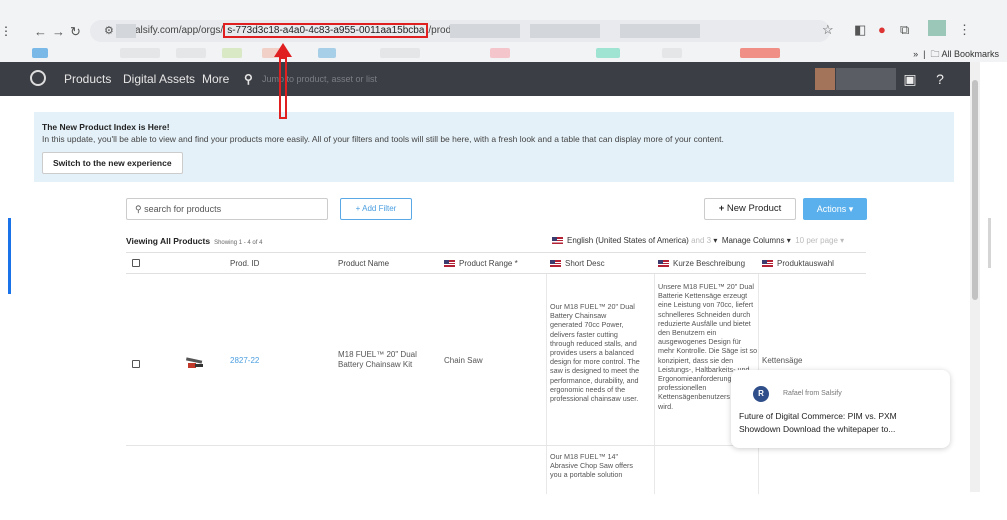  I want to click on manage-columns-button: Manage Columns, so click(753, 240).